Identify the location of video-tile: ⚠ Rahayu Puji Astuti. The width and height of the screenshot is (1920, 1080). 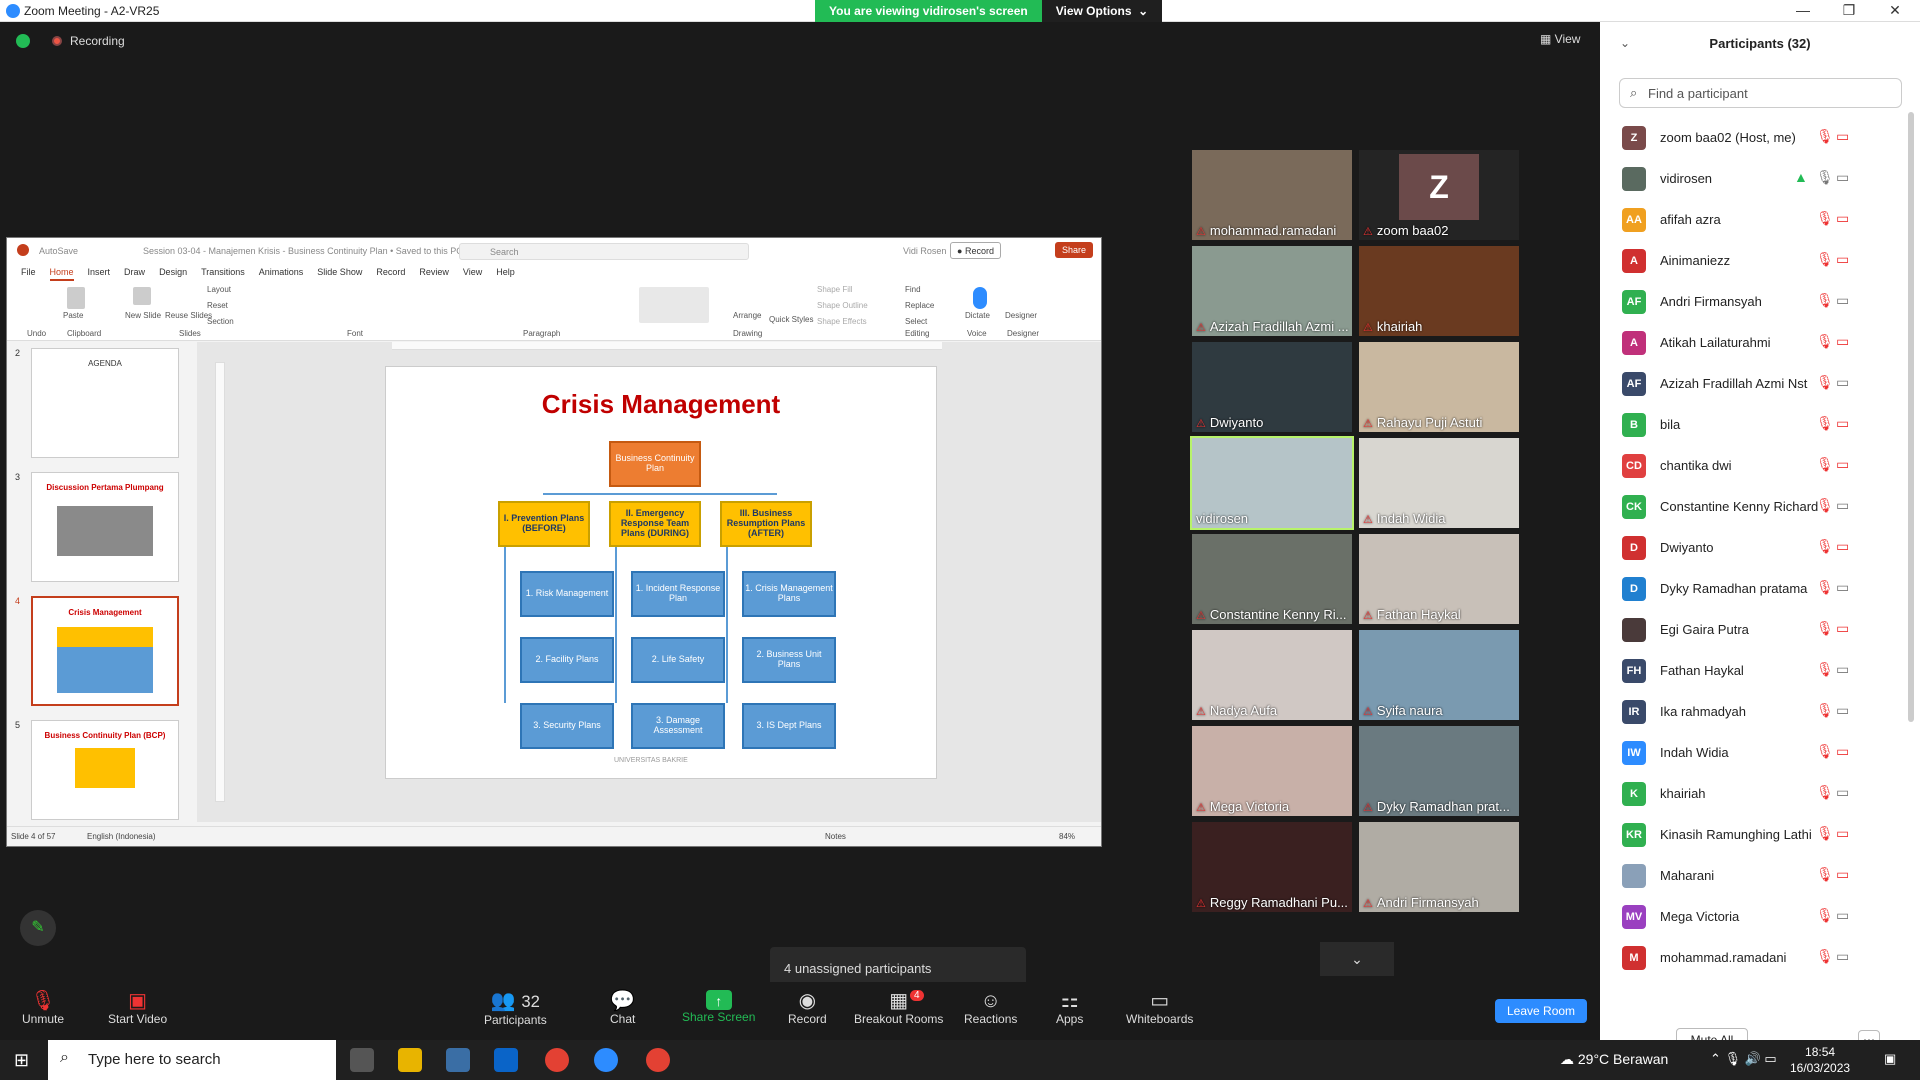
(1439, 387).